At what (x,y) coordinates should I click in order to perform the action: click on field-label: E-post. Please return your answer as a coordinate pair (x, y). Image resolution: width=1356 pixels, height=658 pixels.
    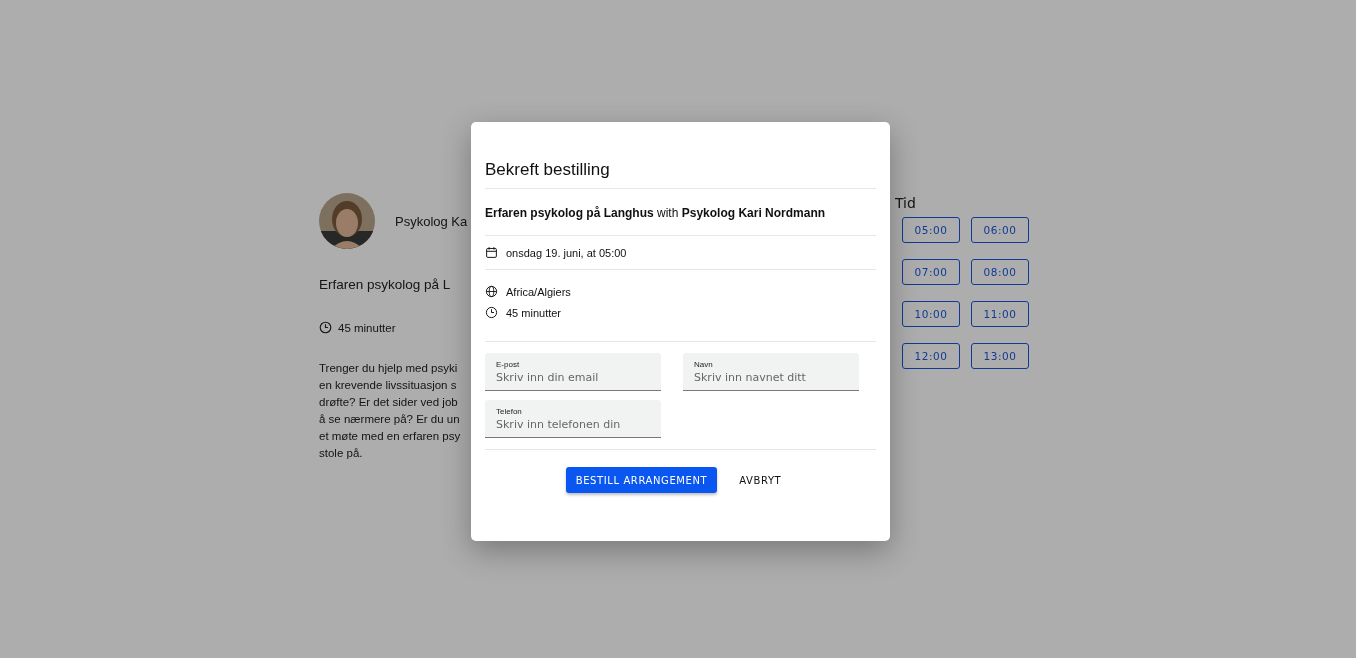
    Looking at the image, I should click on (508, 364).